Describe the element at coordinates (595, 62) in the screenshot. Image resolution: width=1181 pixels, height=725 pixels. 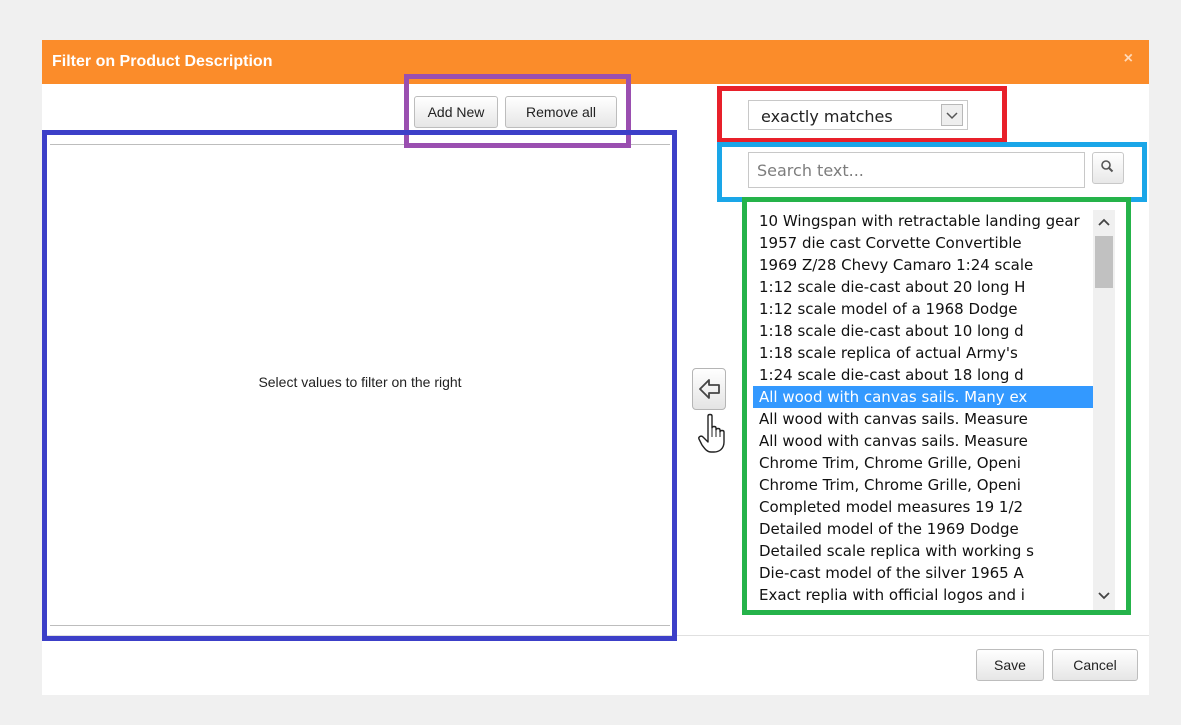
I see `dialog-titlebar: Filter on Product Description ×` at that location.